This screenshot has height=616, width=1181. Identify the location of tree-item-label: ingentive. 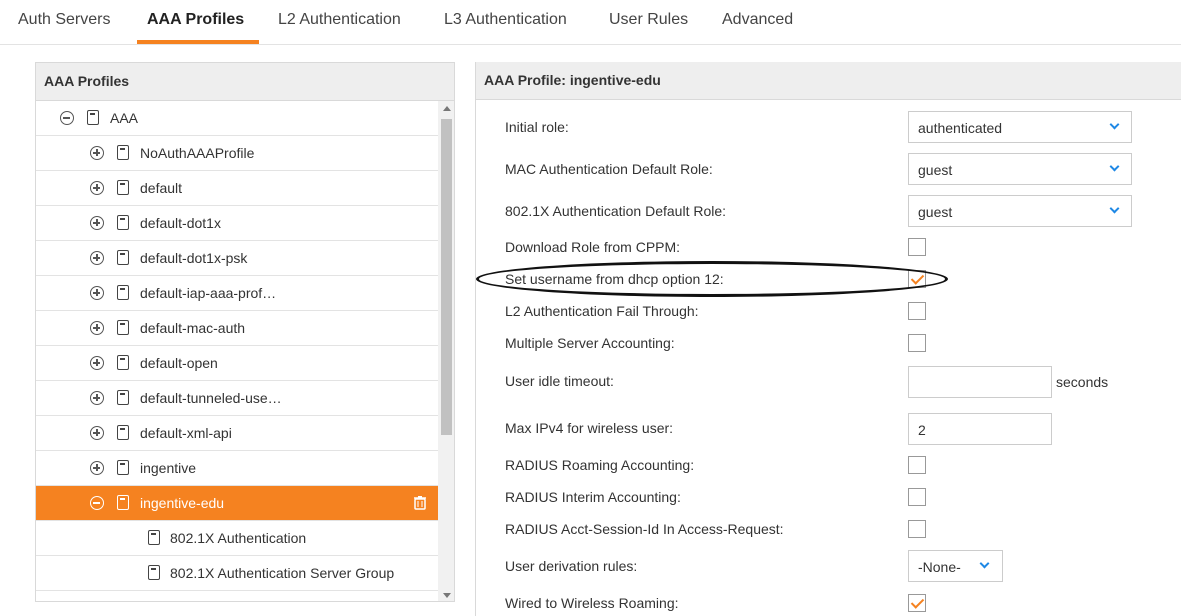
(168, 468).